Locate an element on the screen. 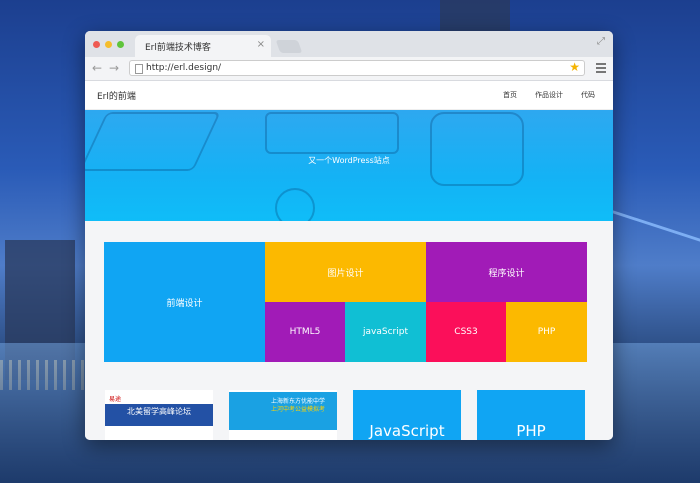 This screenshot has width=700, height=483. new-tab-button is located at coordinates (289, 46).